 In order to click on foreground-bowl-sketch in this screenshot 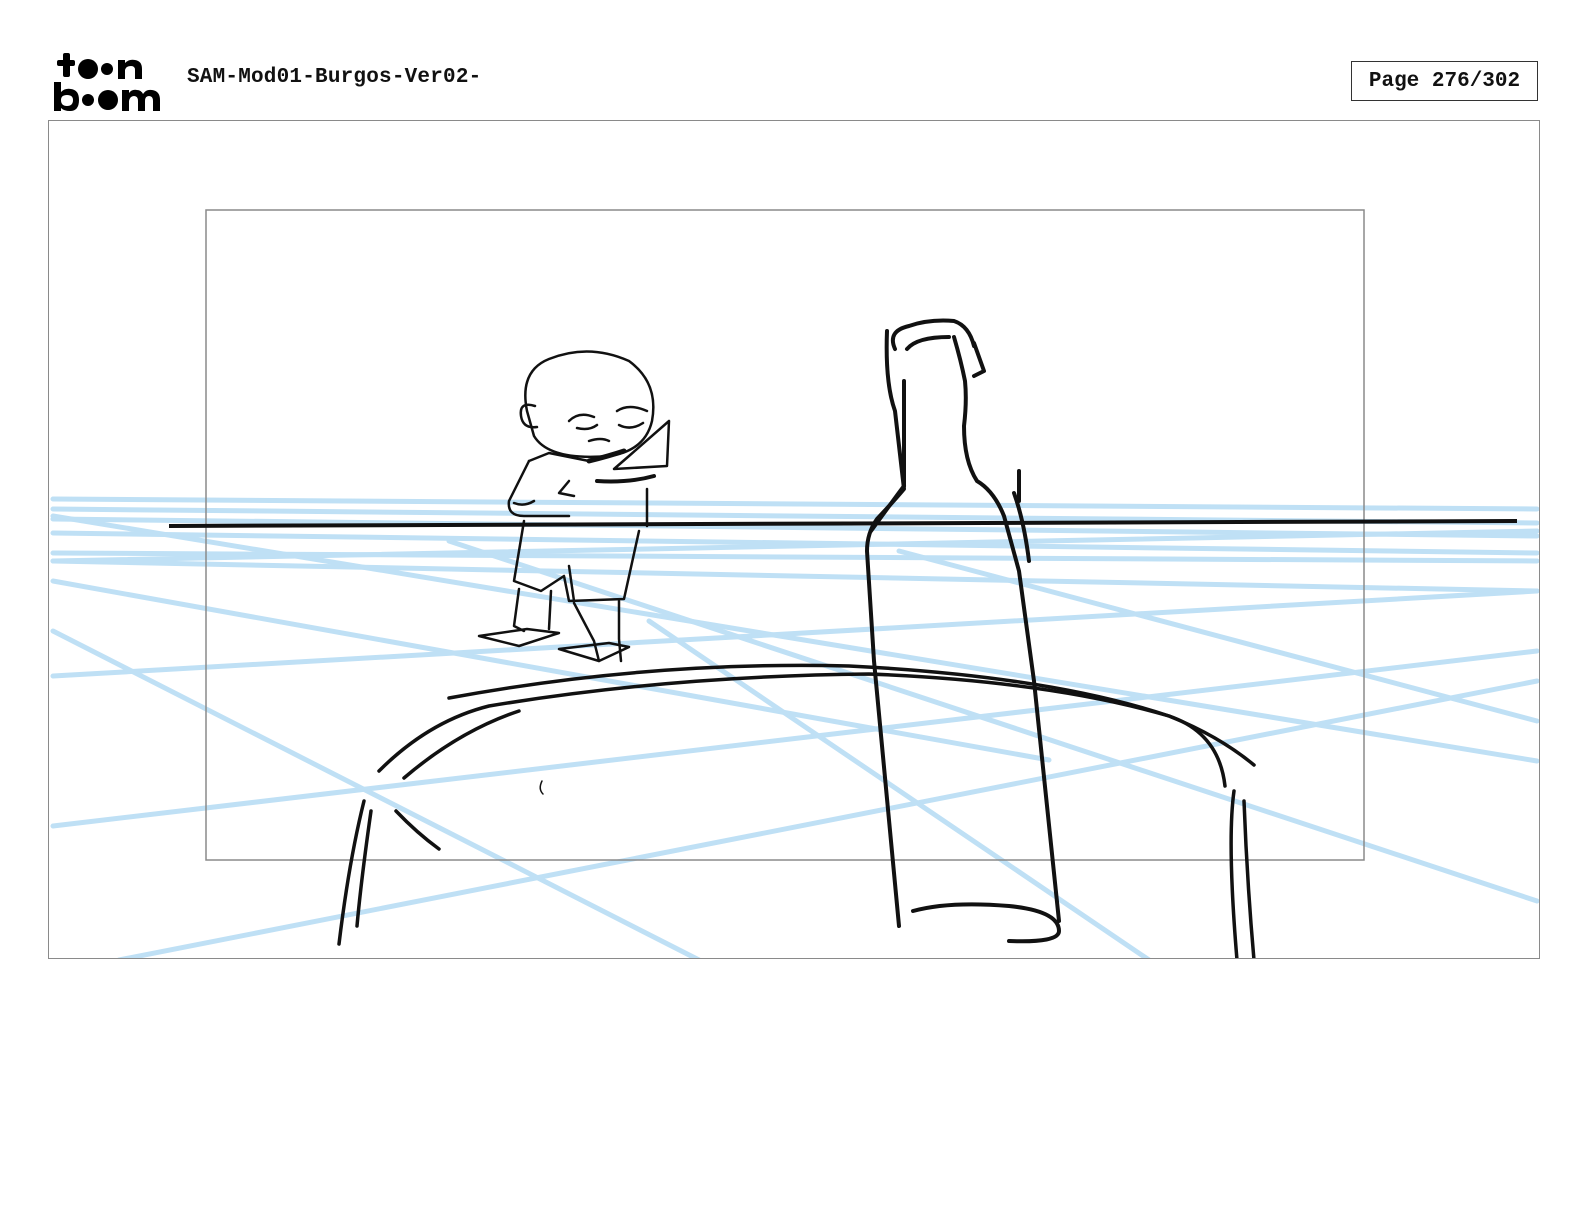, I will do `click(796, 810)`.